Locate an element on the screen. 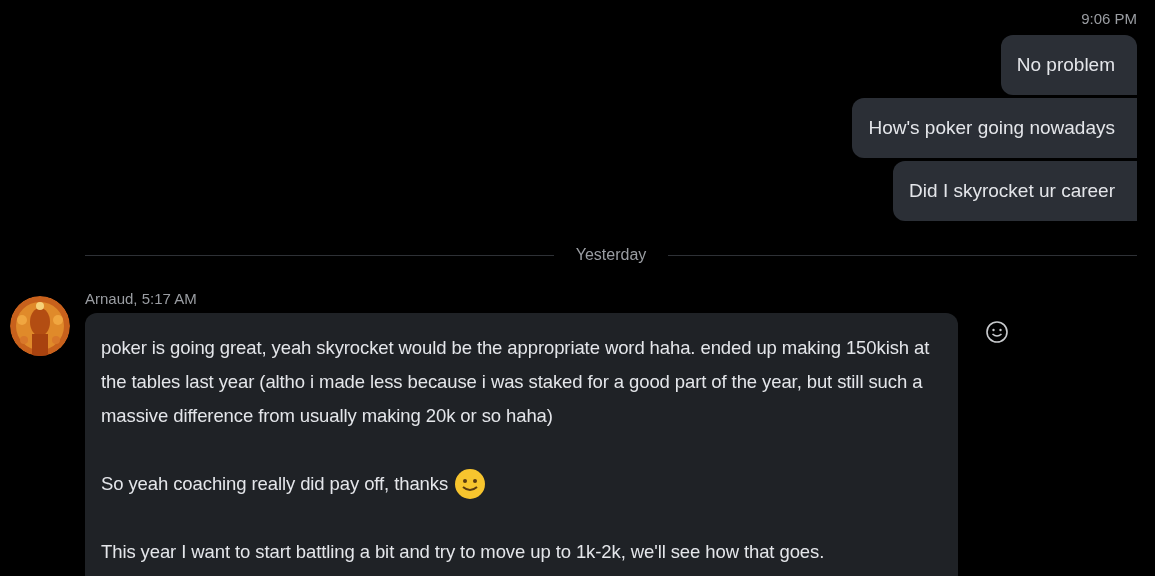 Image resolution: width=1155 pixels, height=576 pixels. date-divider-label: Yesterday is located at coordinates (611, 255).